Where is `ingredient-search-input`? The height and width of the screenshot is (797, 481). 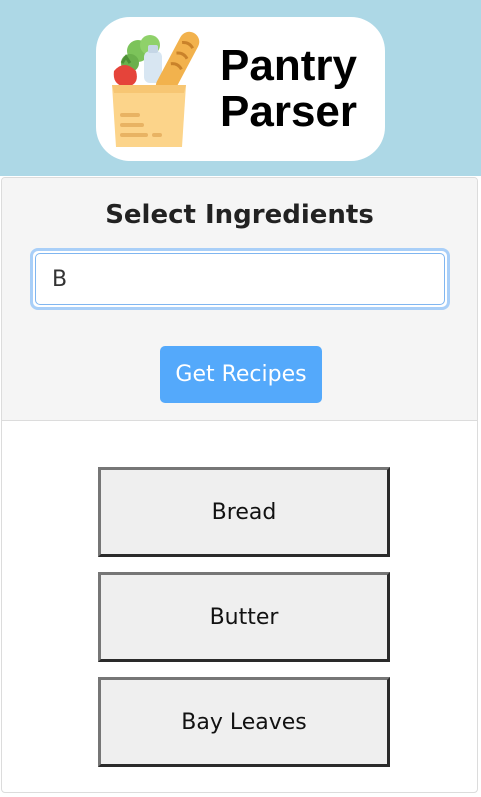
ingredient-search-input is located at coordinates (240, 279).